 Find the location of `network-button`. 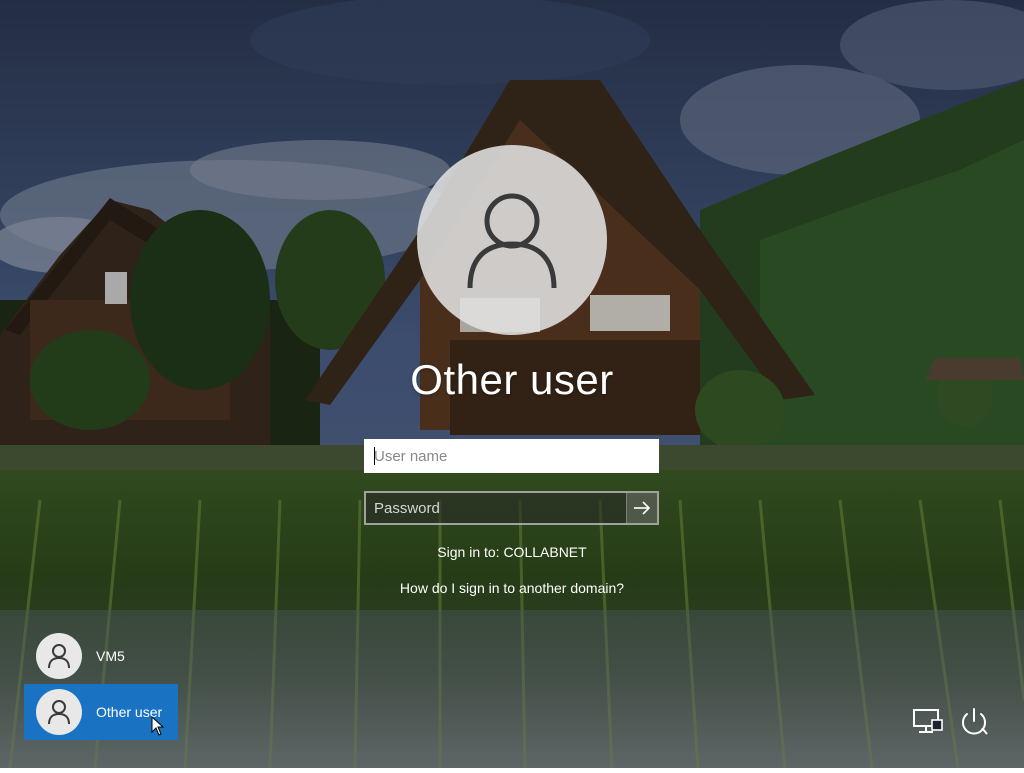

network-button is located at coordinates (928, 722).